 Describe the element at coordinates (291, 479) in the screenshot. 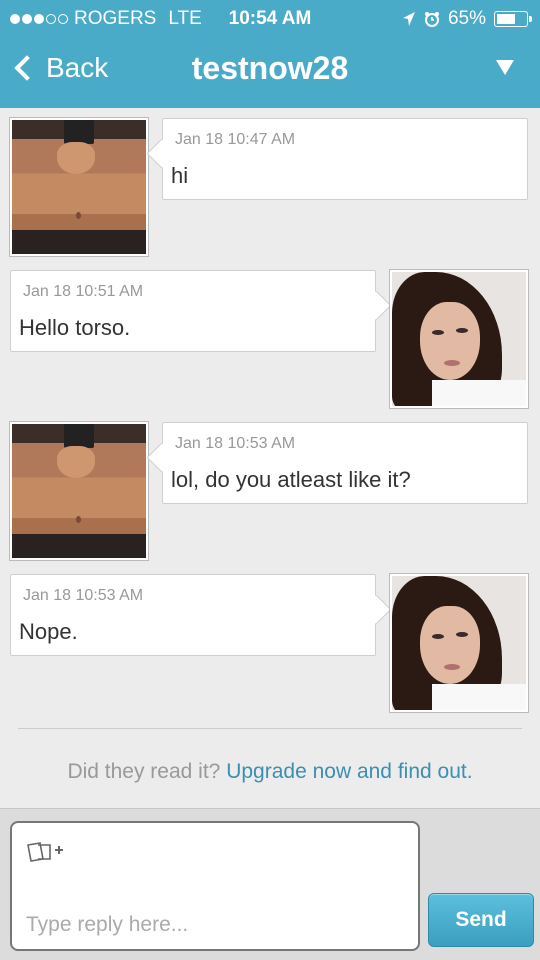

I see `message-text: lol, do you atleast like it?` at that location.